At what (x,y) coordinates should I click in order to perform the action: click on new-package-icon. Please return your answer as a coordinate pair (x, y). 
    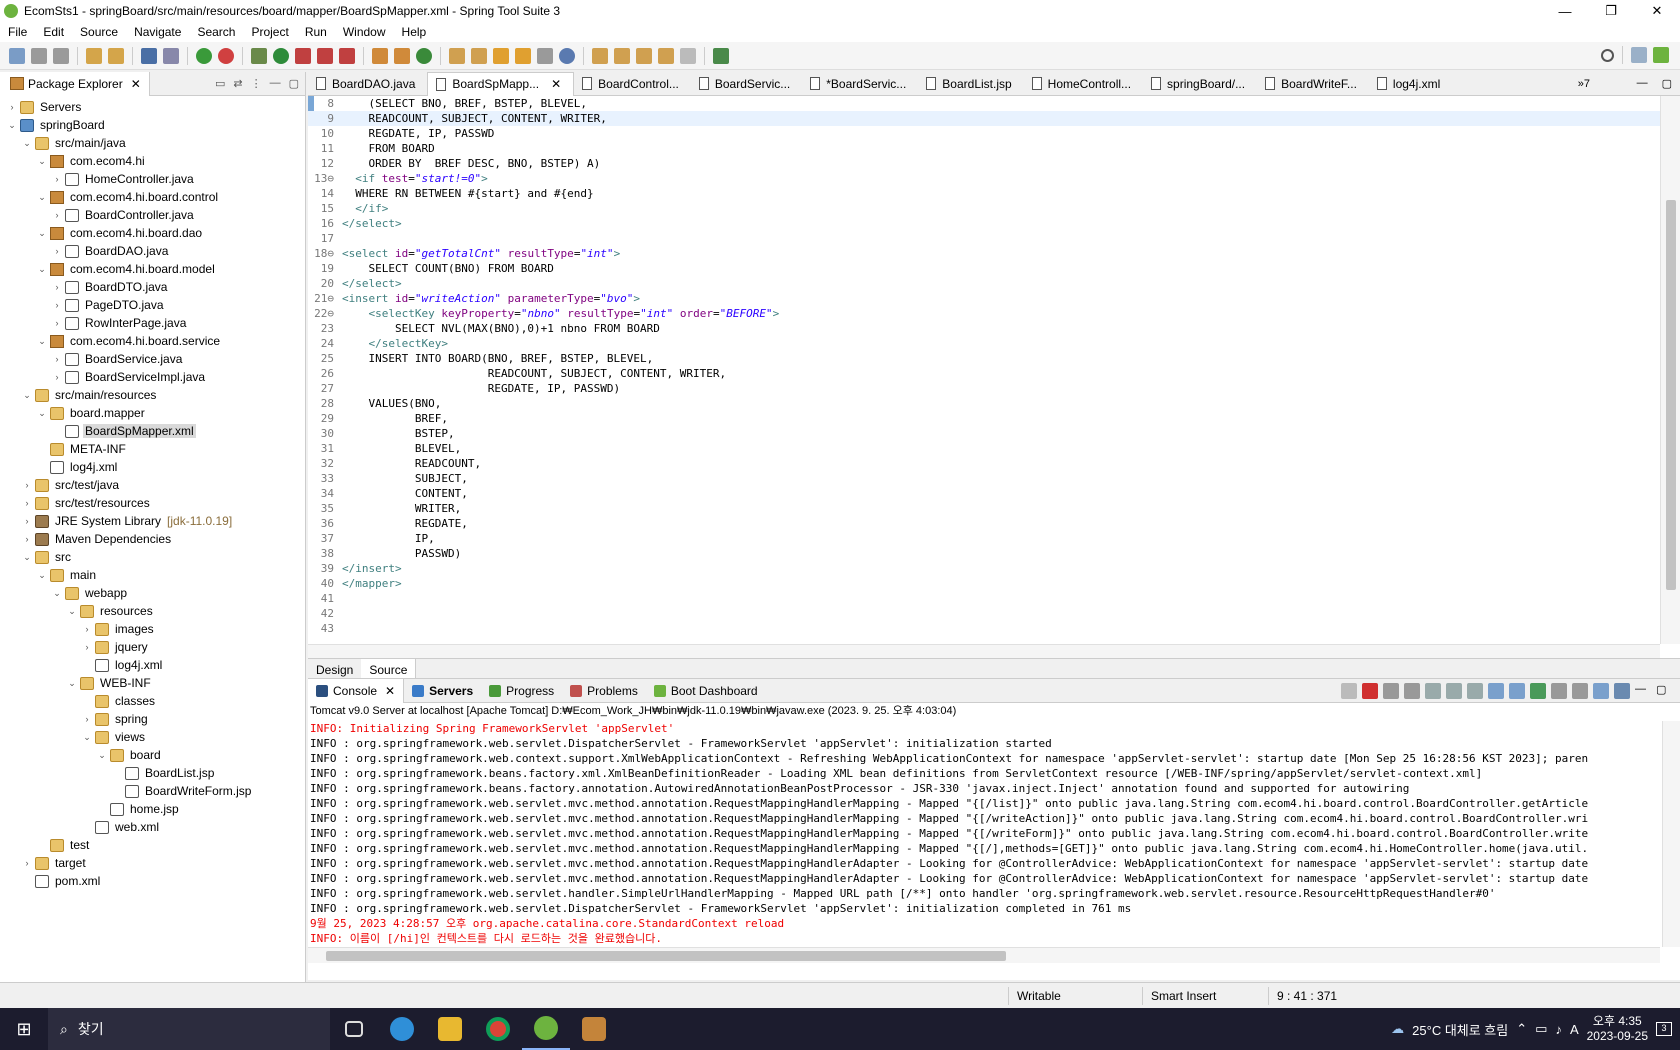
    Looking at the image, I should click on (402, 55).